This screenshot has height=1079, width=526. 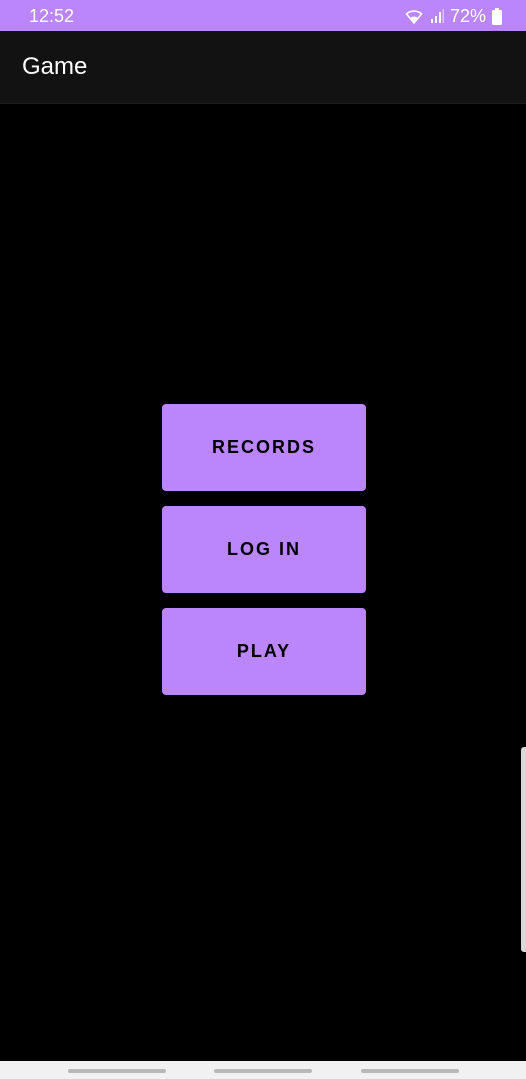 What do you see at coordinates (263, 15) in the screenshot?
I see `status-bar: 12:52 72%` at bounding box center [263, 15].